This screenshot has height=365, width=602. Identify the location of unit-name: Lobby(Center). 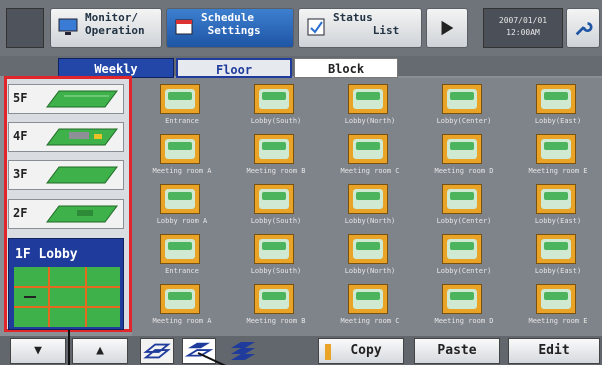
(464, 271).